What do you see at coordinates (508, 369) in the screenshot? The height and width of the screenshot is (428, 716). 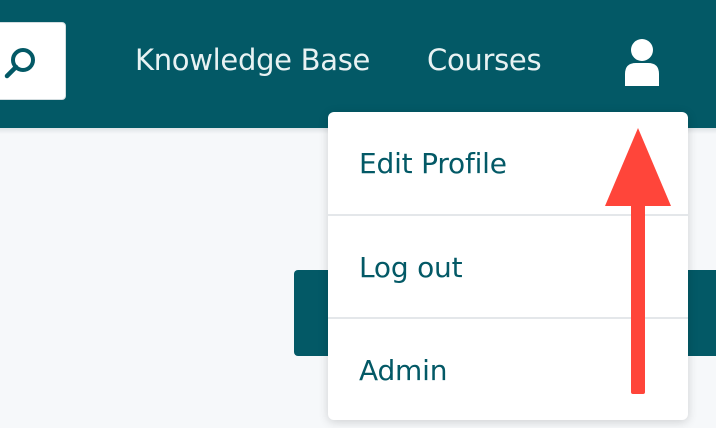 I see `menu-item-admin: Admin` at bounding box center [508, 369].